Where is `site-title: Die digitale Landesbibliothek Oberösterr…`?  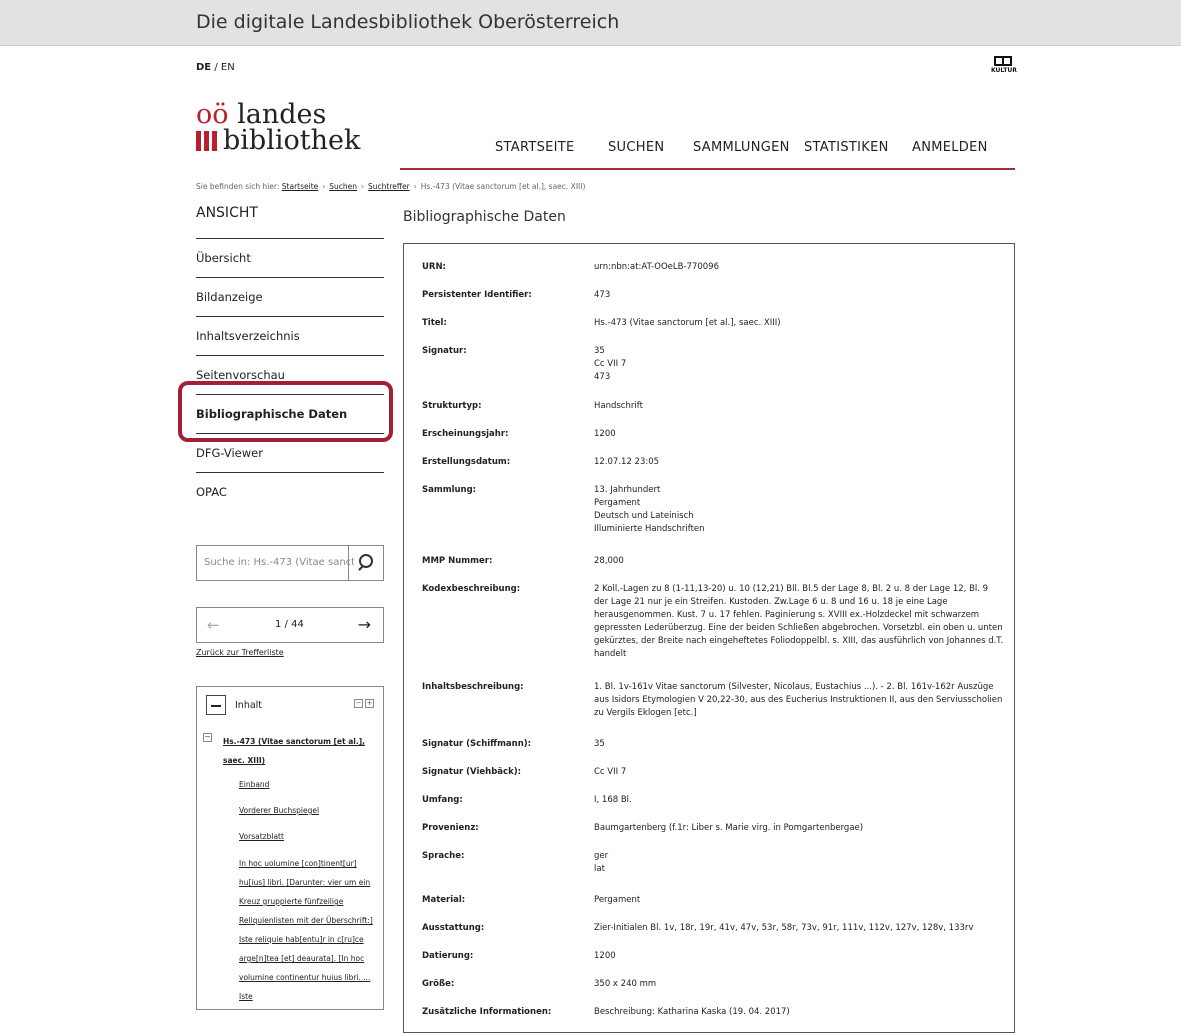 site-title: Die digitale Landesbibliothek Oberösterr… is located at coordinates (408, 22).